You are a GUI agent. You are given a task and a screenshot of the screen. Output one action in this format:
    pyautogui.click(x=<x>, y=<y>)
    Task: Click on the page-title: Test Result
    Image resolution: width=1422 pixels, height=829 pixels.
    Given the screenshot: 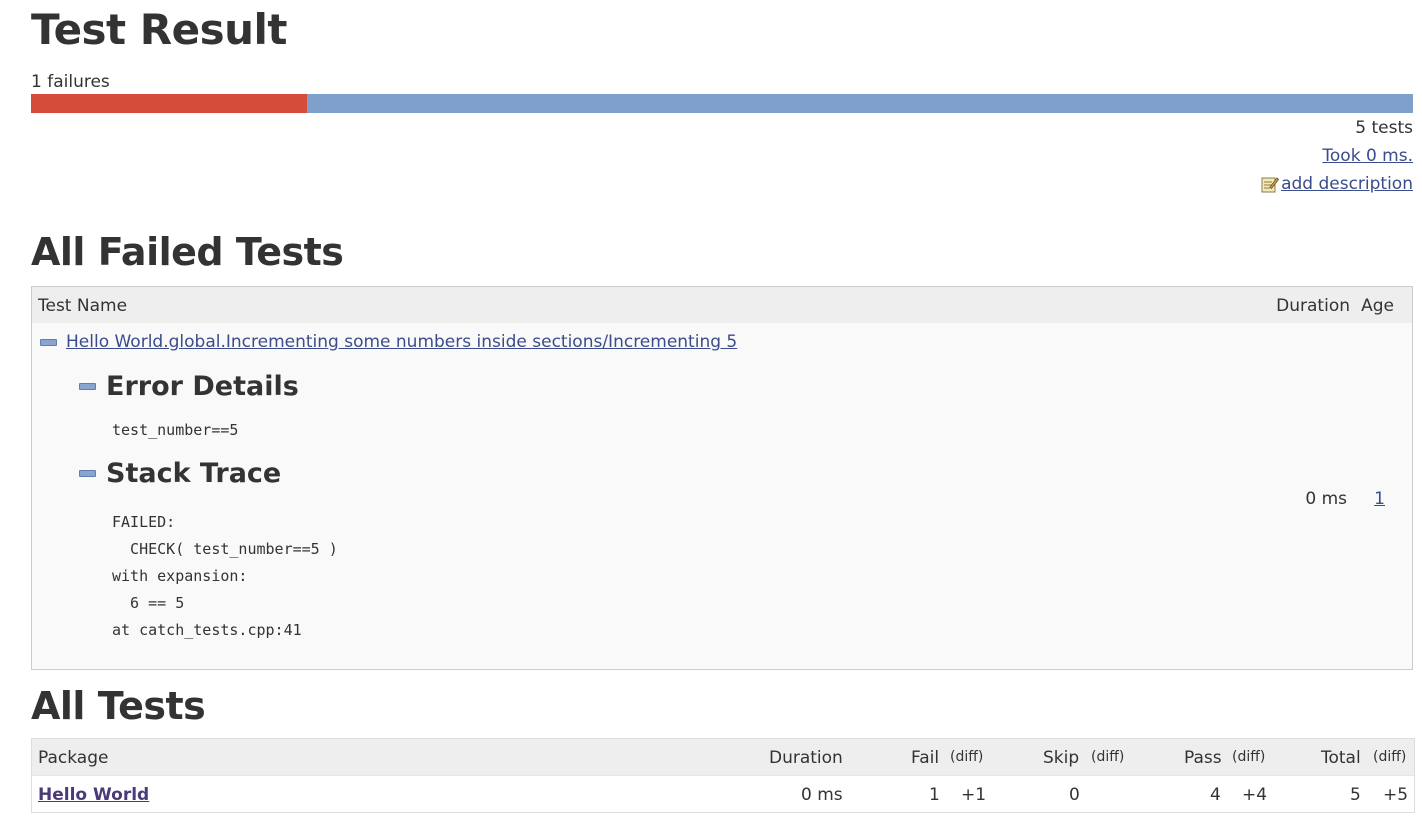 What is the action you would take?
    pyautogui.click(x=159, y=29)
    